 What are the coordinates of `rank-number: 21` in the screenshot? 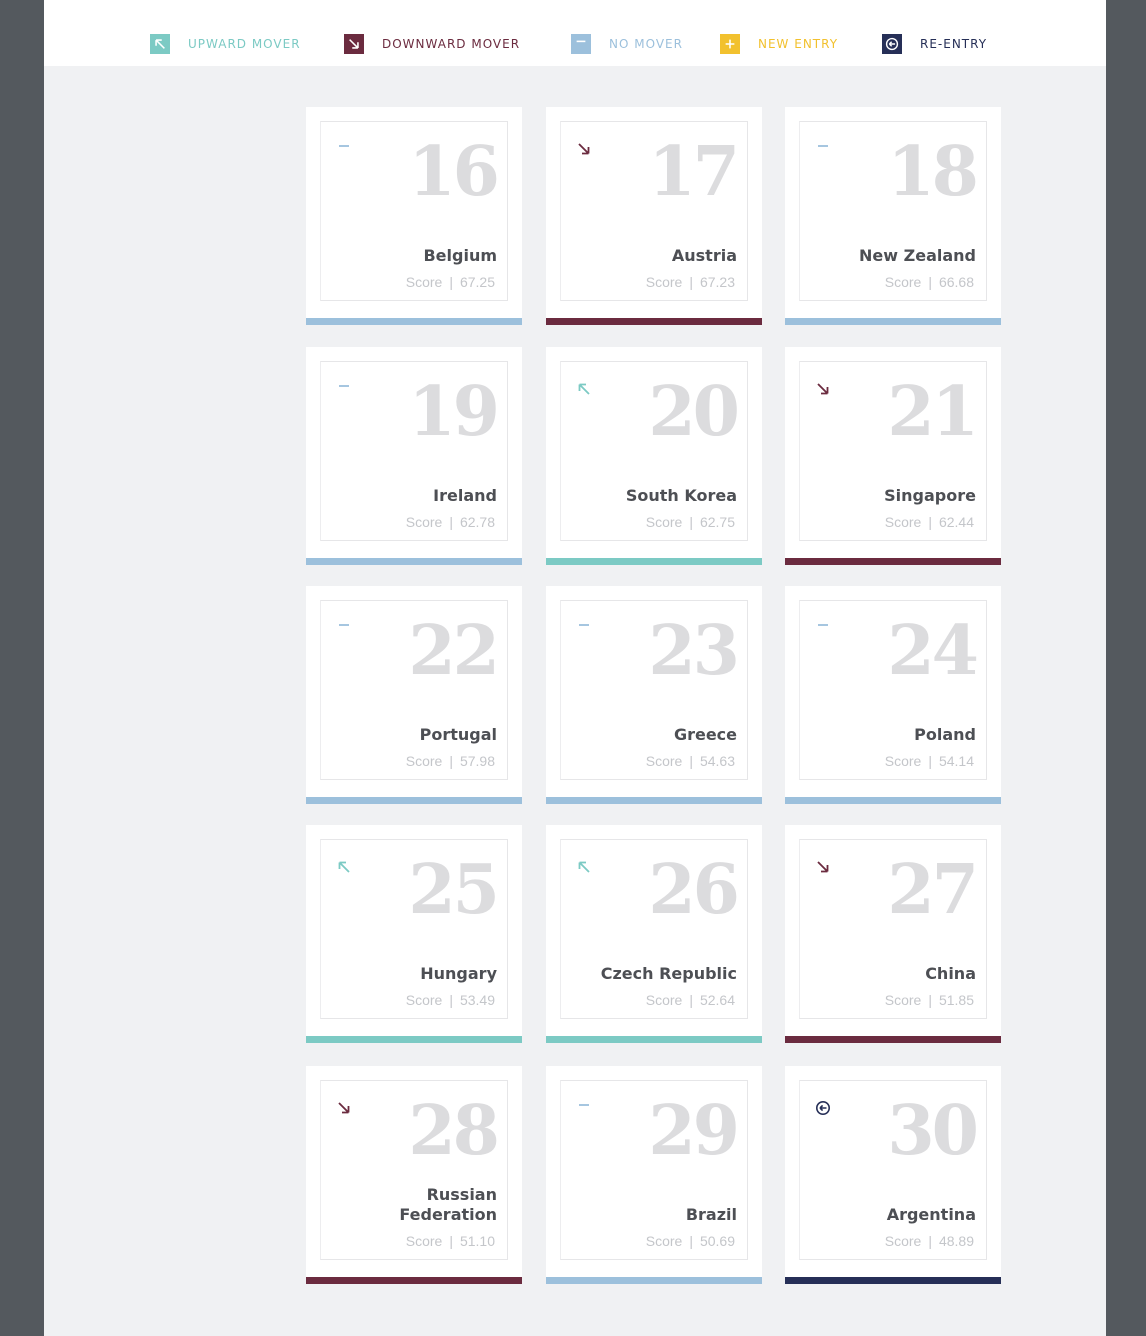 It's located at (933, 412).